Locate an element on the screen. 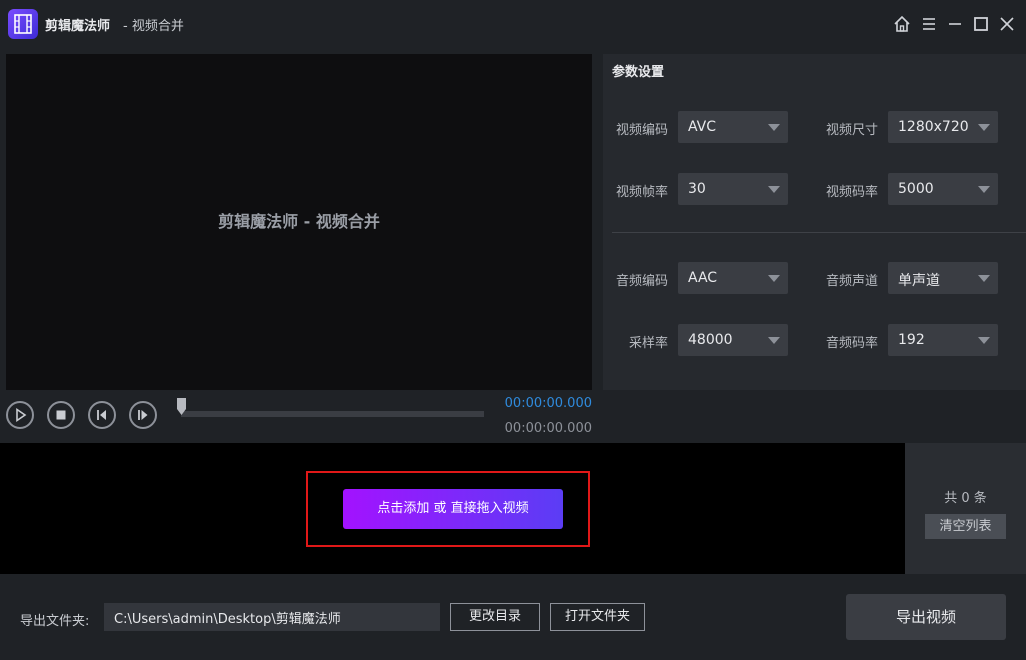  video-codec-label: 视频编码 is located at coordinates (641, 130).